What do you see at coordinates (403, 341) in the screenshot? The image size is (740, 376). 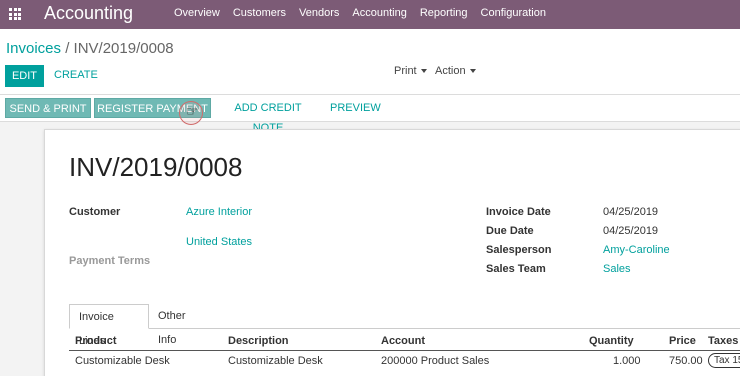 I see `column-header-account: Account` at bounding box center [403, 341].